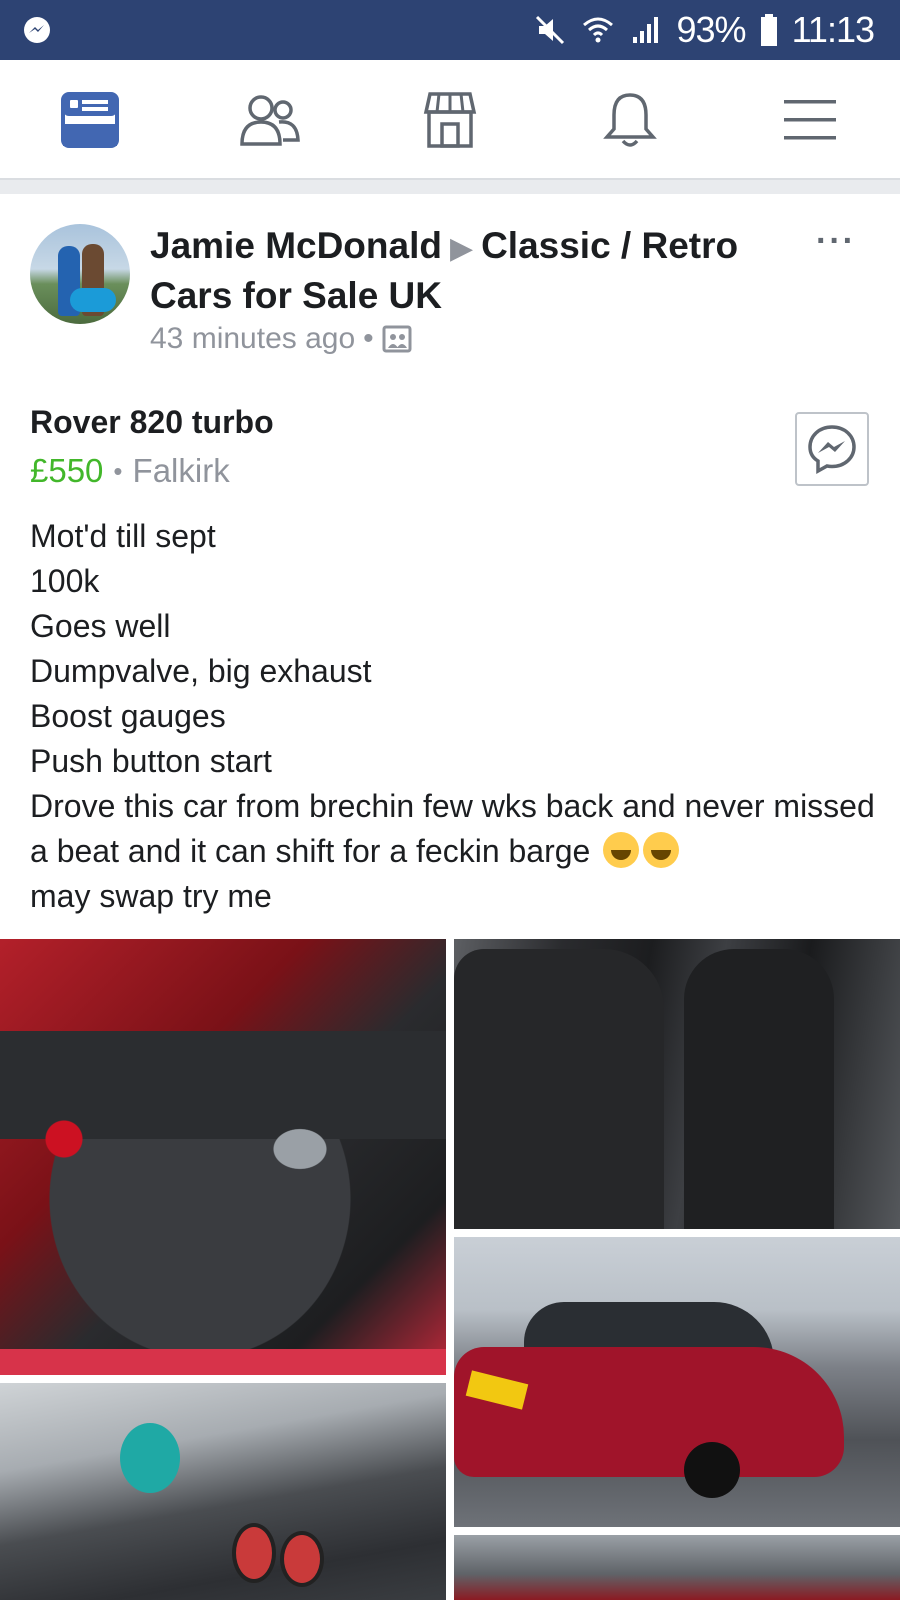  What do you see at coordinates (151, 761) in the screenshot?
I see `description-line: Push button start` at bounding box center [151, 761].